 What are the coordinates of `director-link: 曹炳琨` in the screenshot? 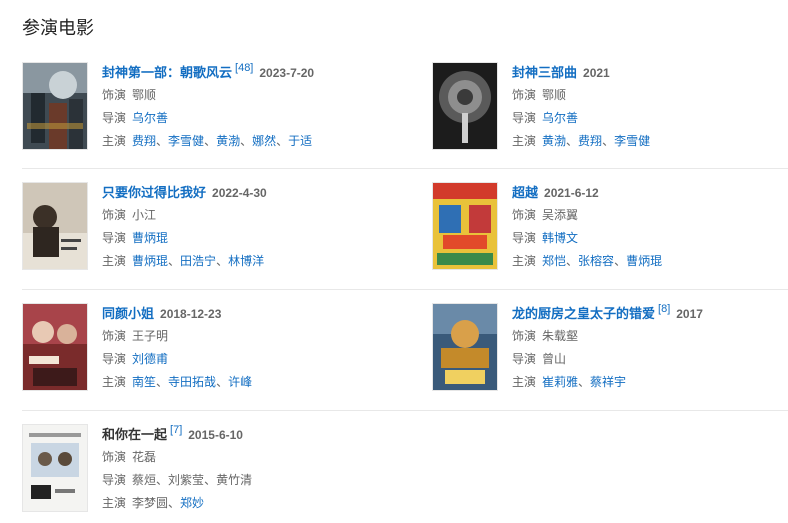 It's located at (150, 238).